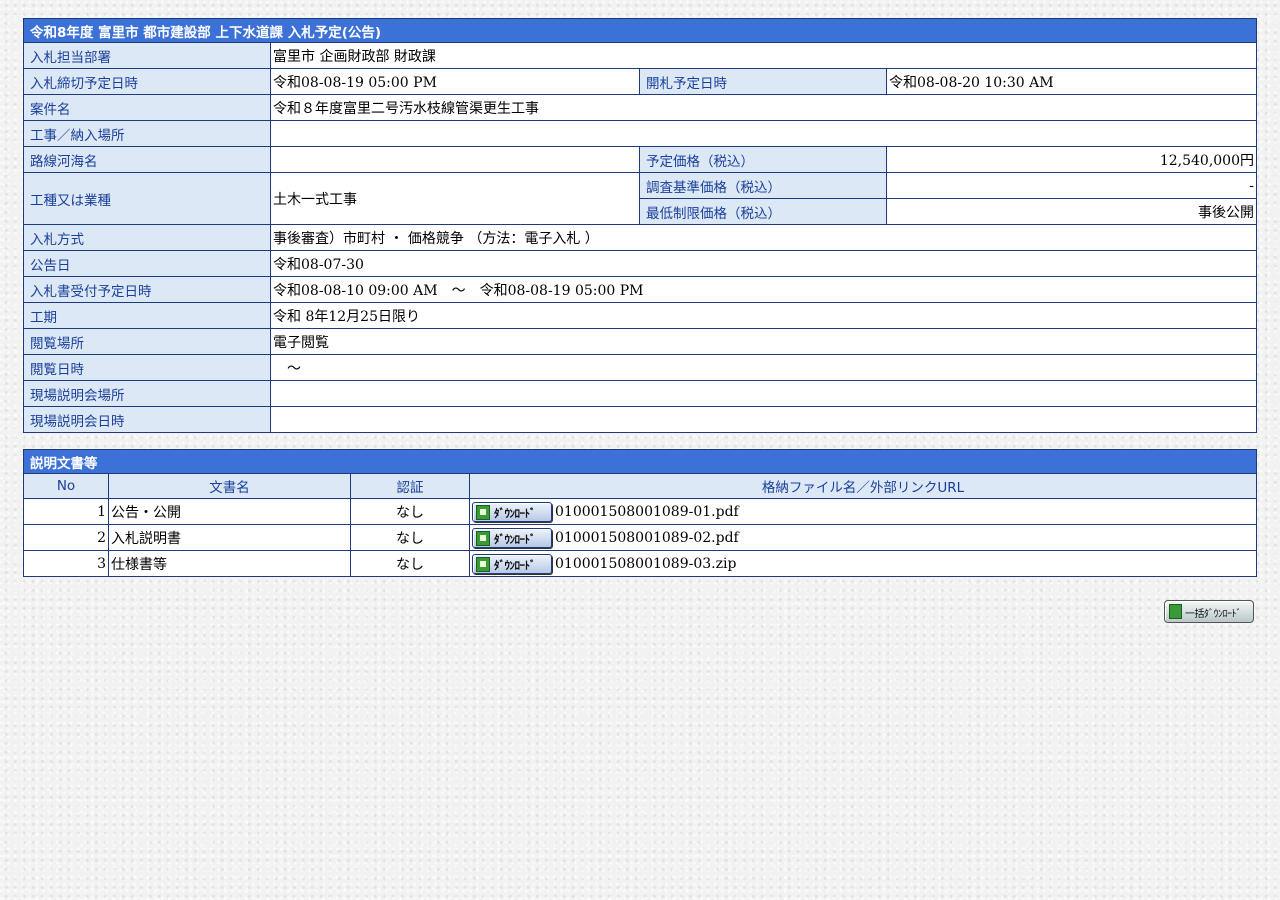 Image resolution: width=1280 pixels, height=900 pixels. Describe the element at coordinates (229, 511) in the screenshot. I see `row-doc-name: 公告・公開` at that location.